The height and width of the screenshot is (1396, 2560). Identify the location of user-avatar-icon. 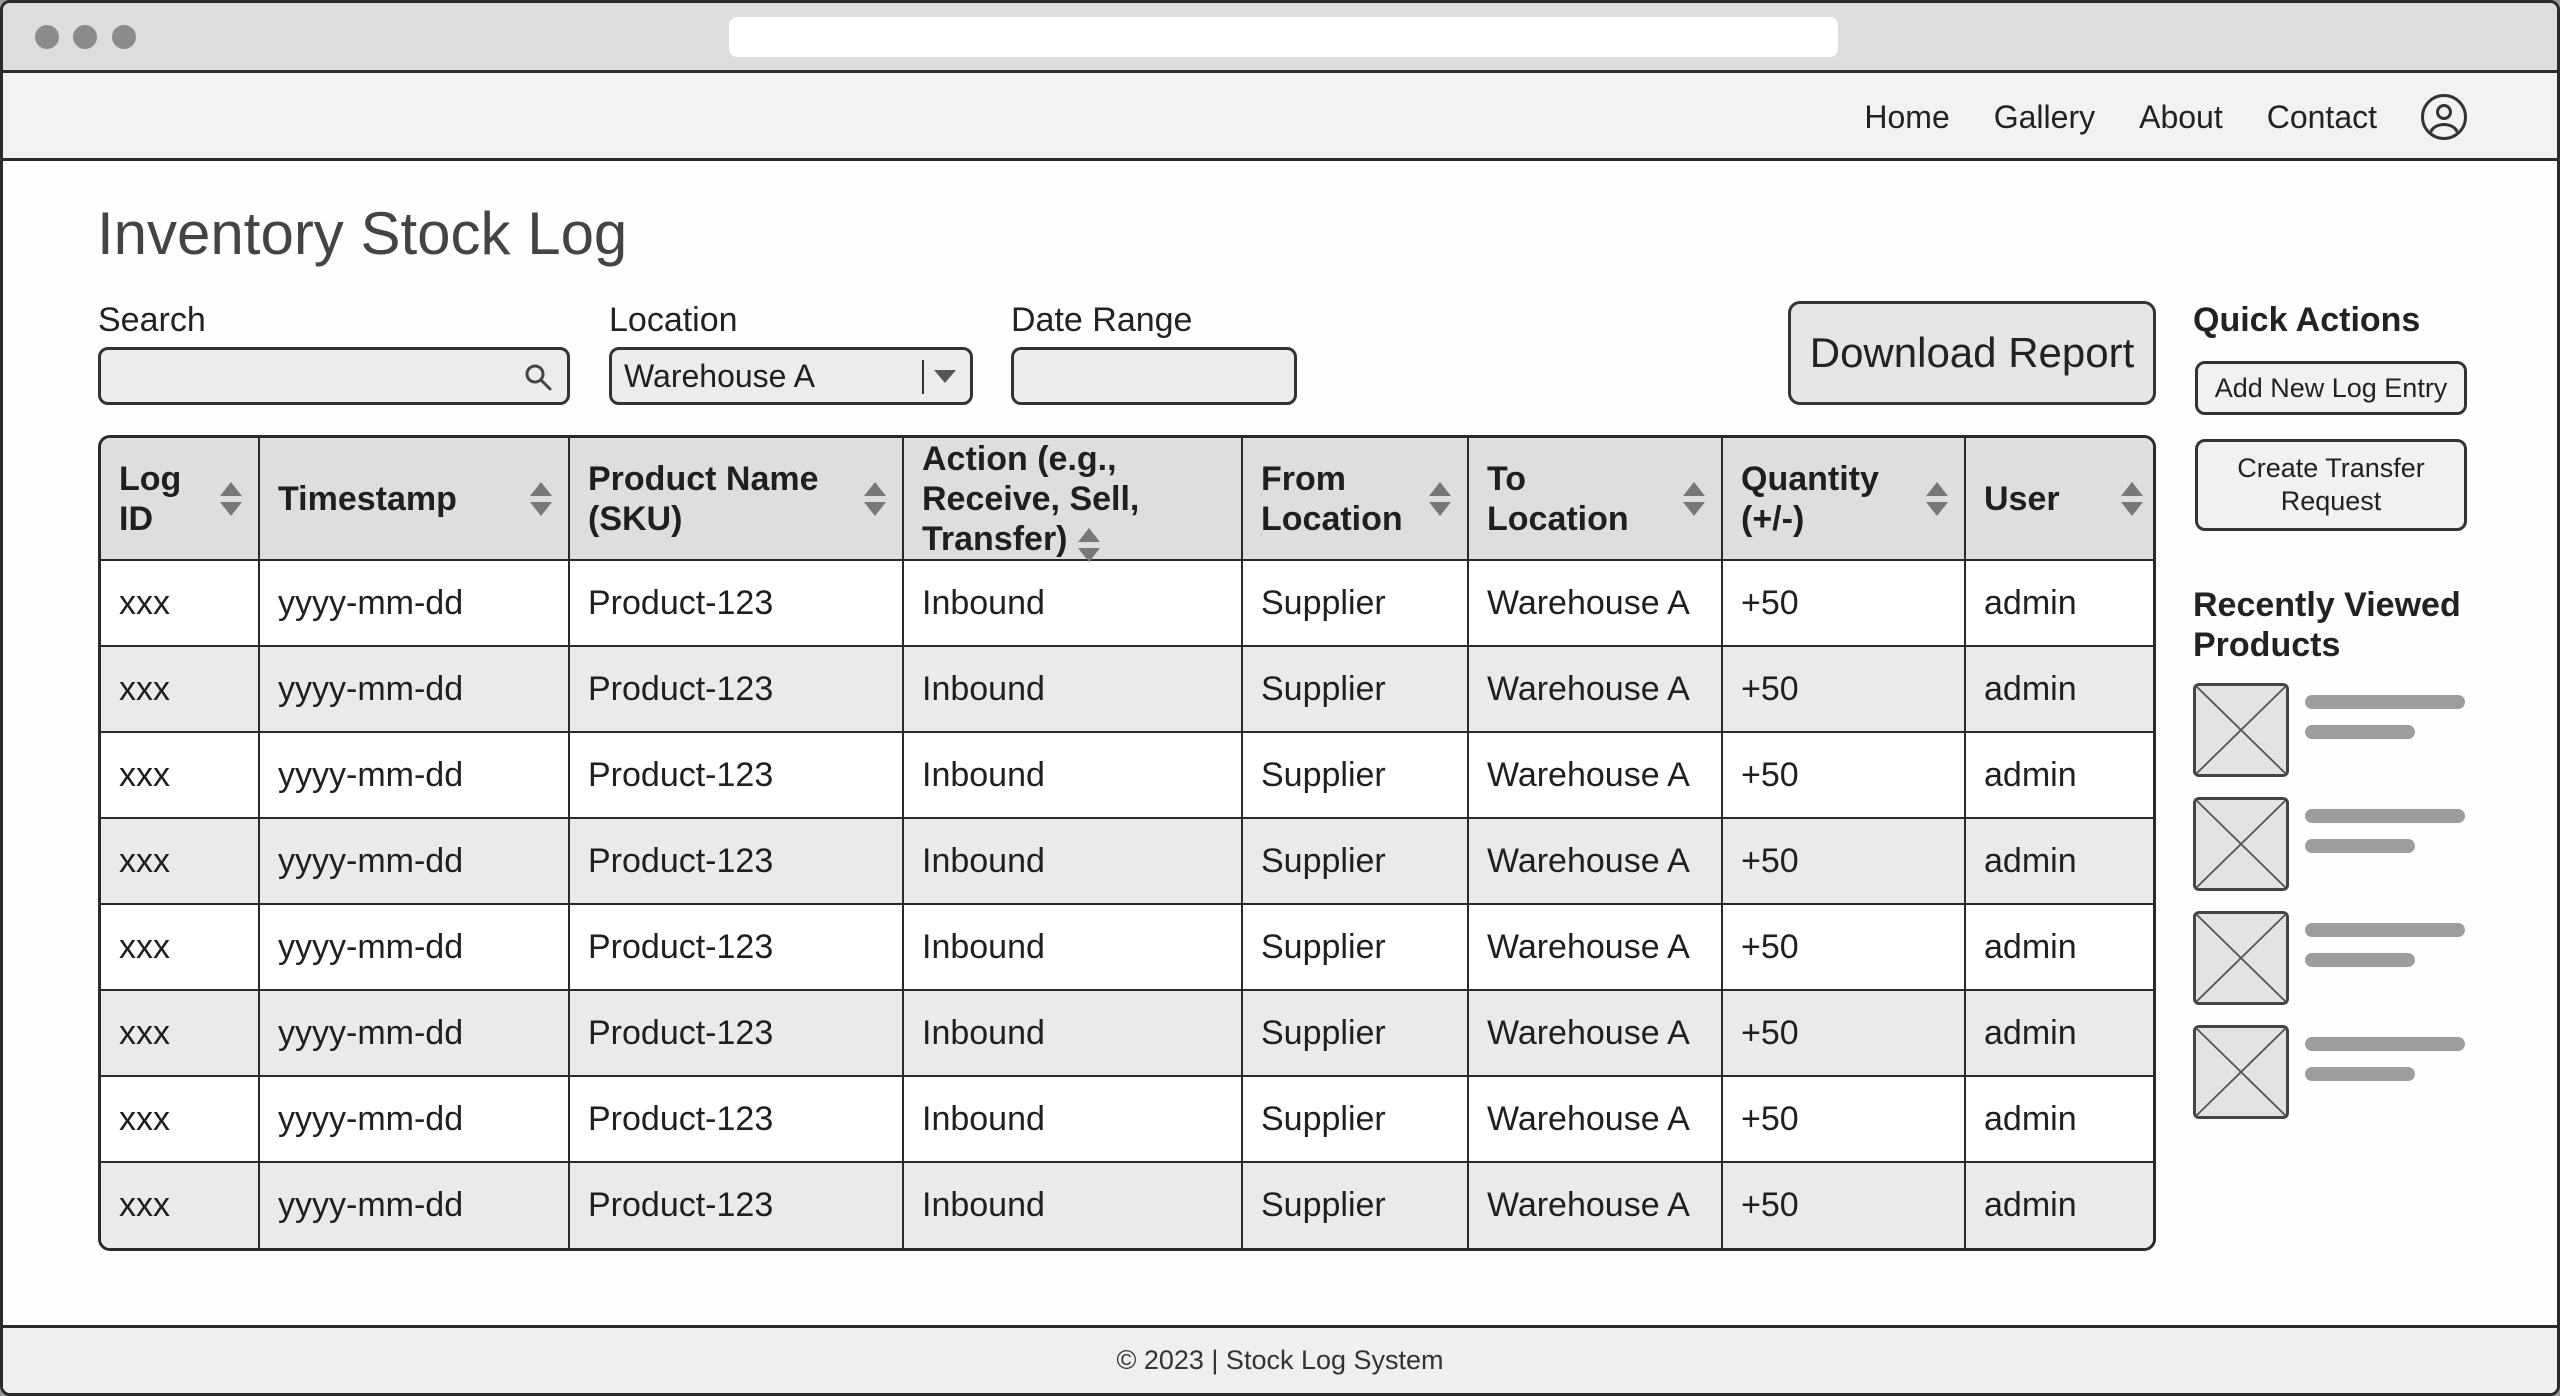
(2444, 117).